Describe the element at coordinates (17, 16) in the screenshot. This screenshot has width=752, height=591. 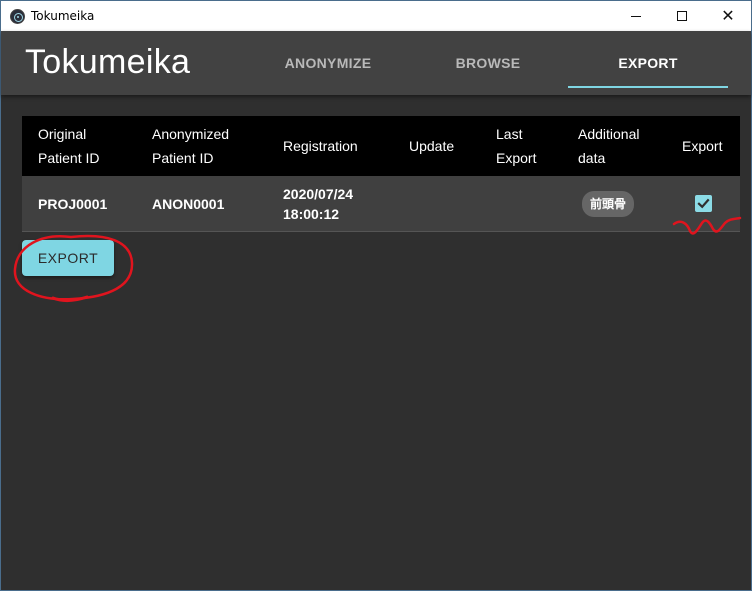
I see `app-logo-icon` at that location.